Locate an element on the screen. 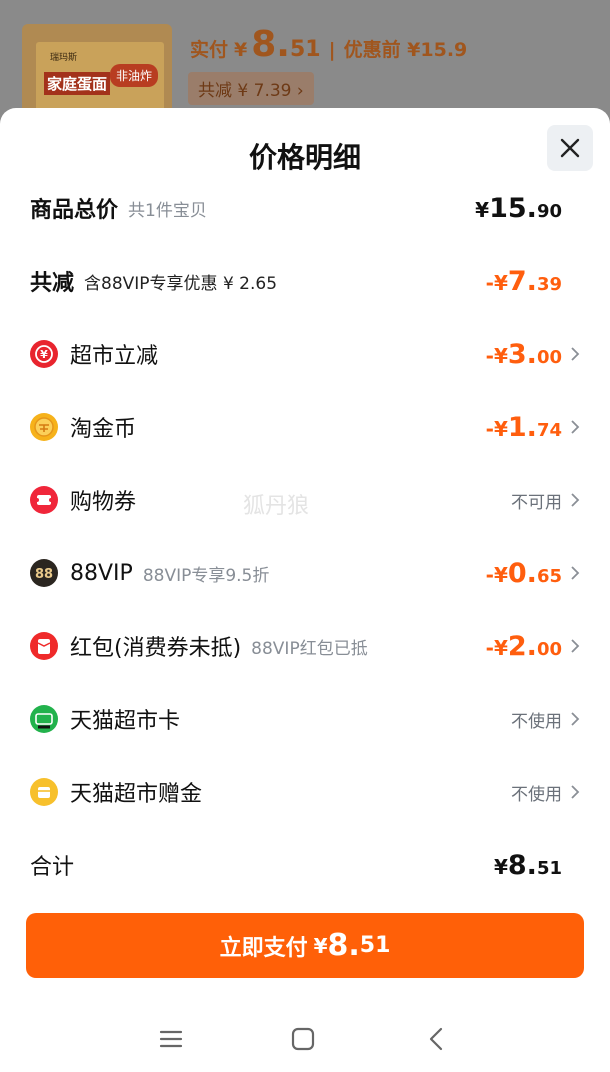  sheet-title: 价格明细 is located at coordinates (304, 157).